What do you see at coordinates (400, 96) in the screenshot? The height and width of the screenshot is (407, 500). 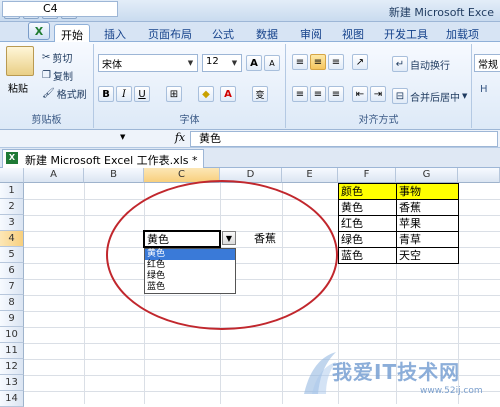 I see `merge-cells-icon: ⊟` at bounding box center [400, 96].